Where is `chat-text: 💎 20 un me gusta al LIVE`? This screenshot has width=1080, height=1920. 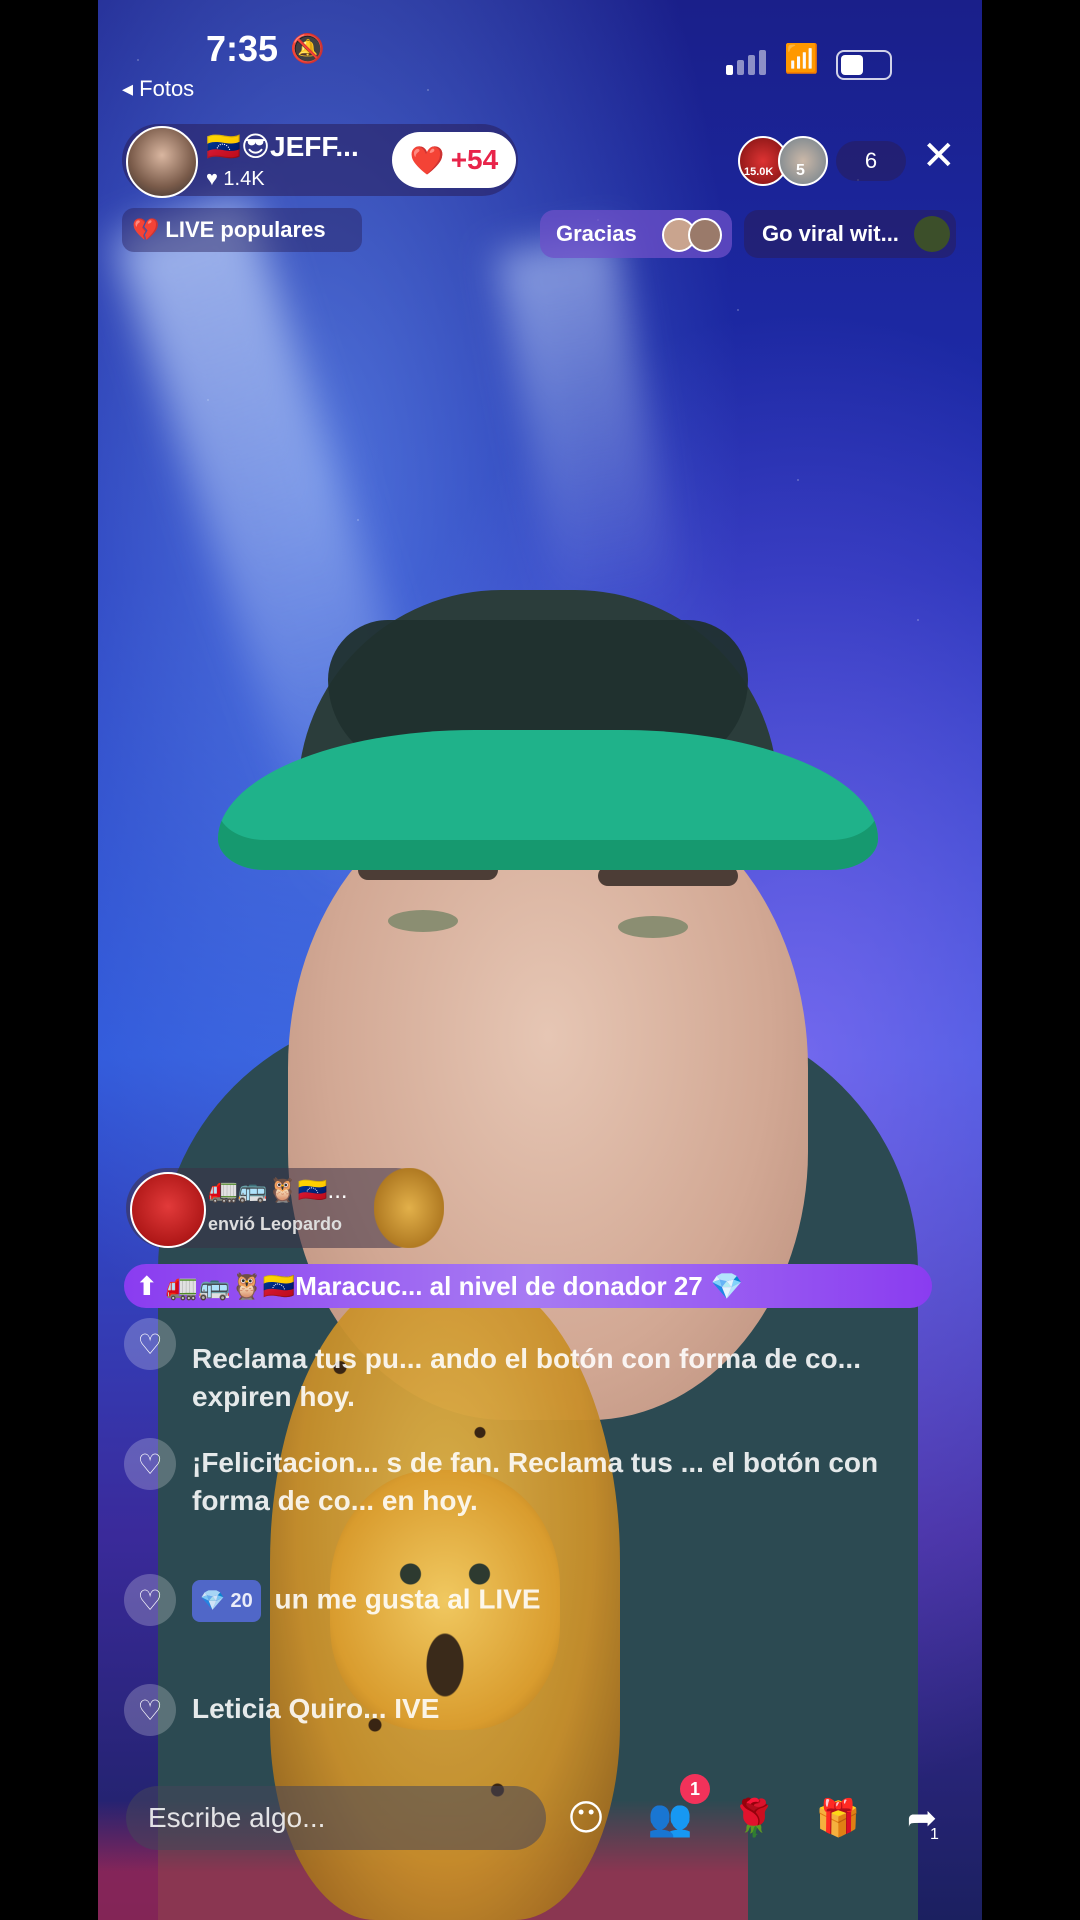
chat-text: 💎 20 un me gusta al LIVE is located at coordinates (572, 1601).